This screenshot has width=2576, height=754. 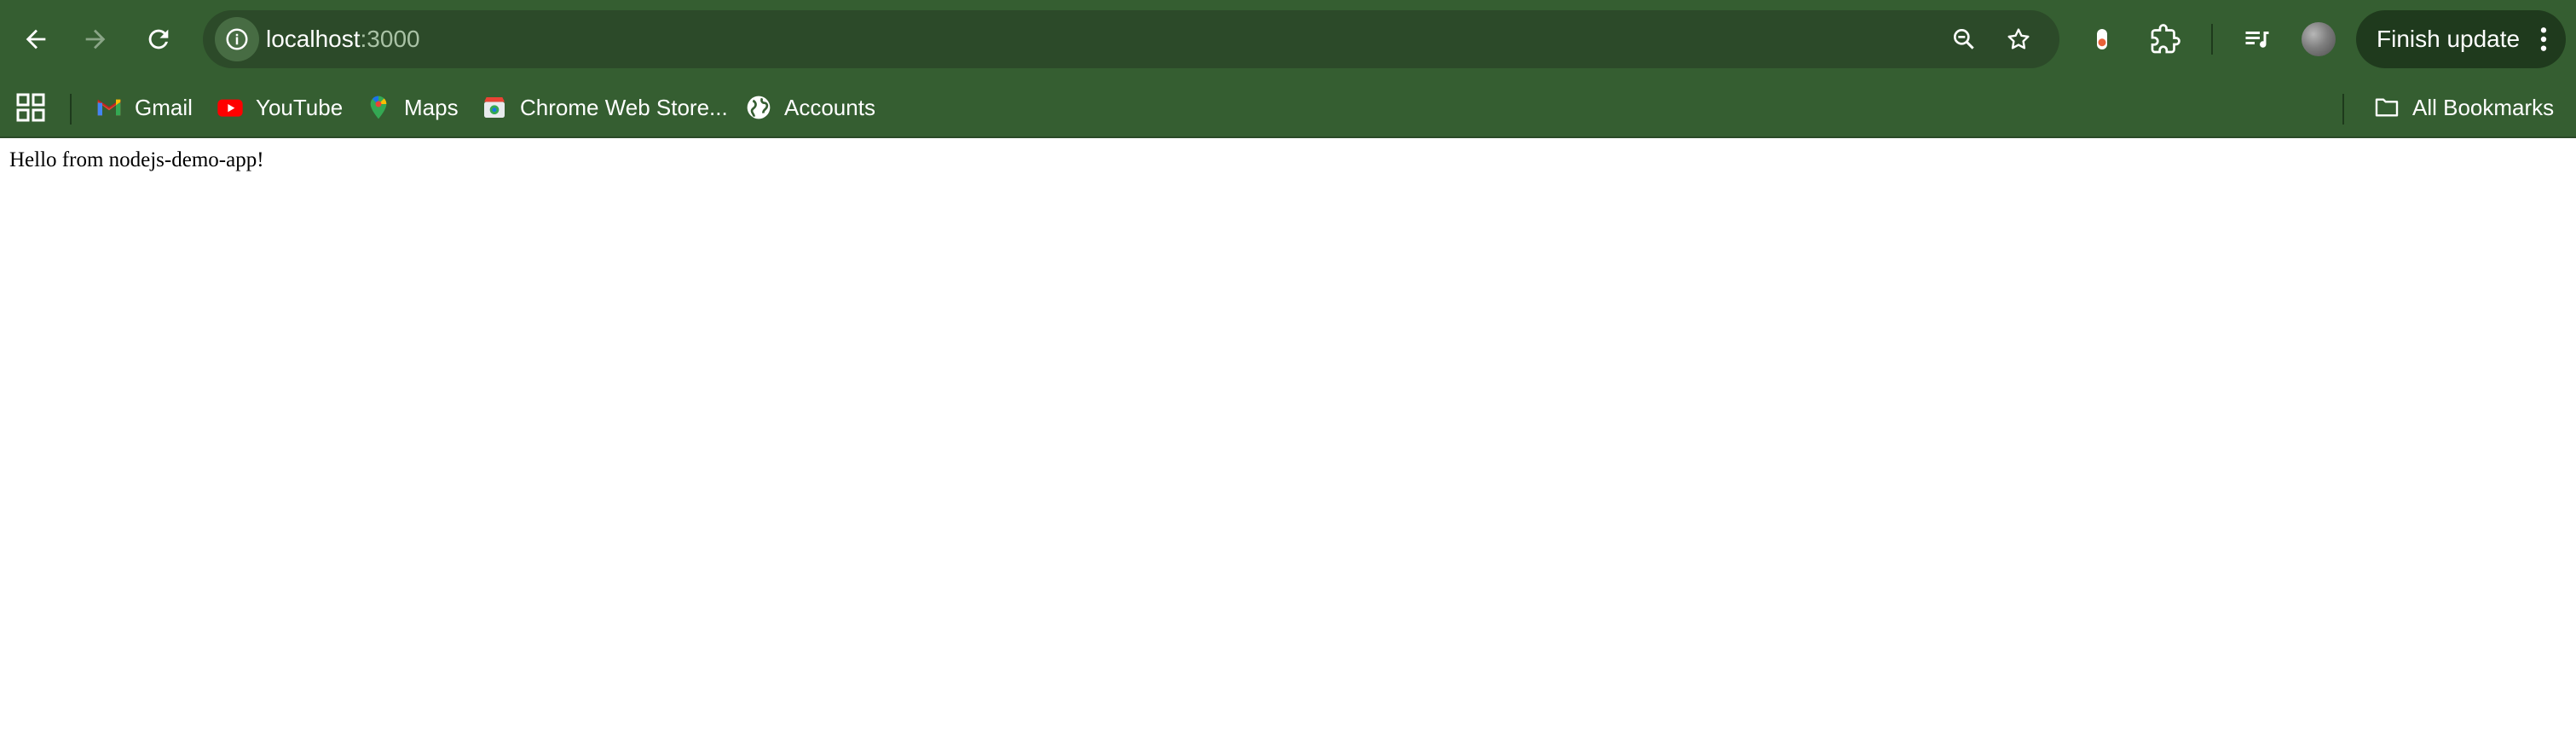 I want to click on page-body-text: Hello from nodejs-demo-app!, so click(x=136, y=159).